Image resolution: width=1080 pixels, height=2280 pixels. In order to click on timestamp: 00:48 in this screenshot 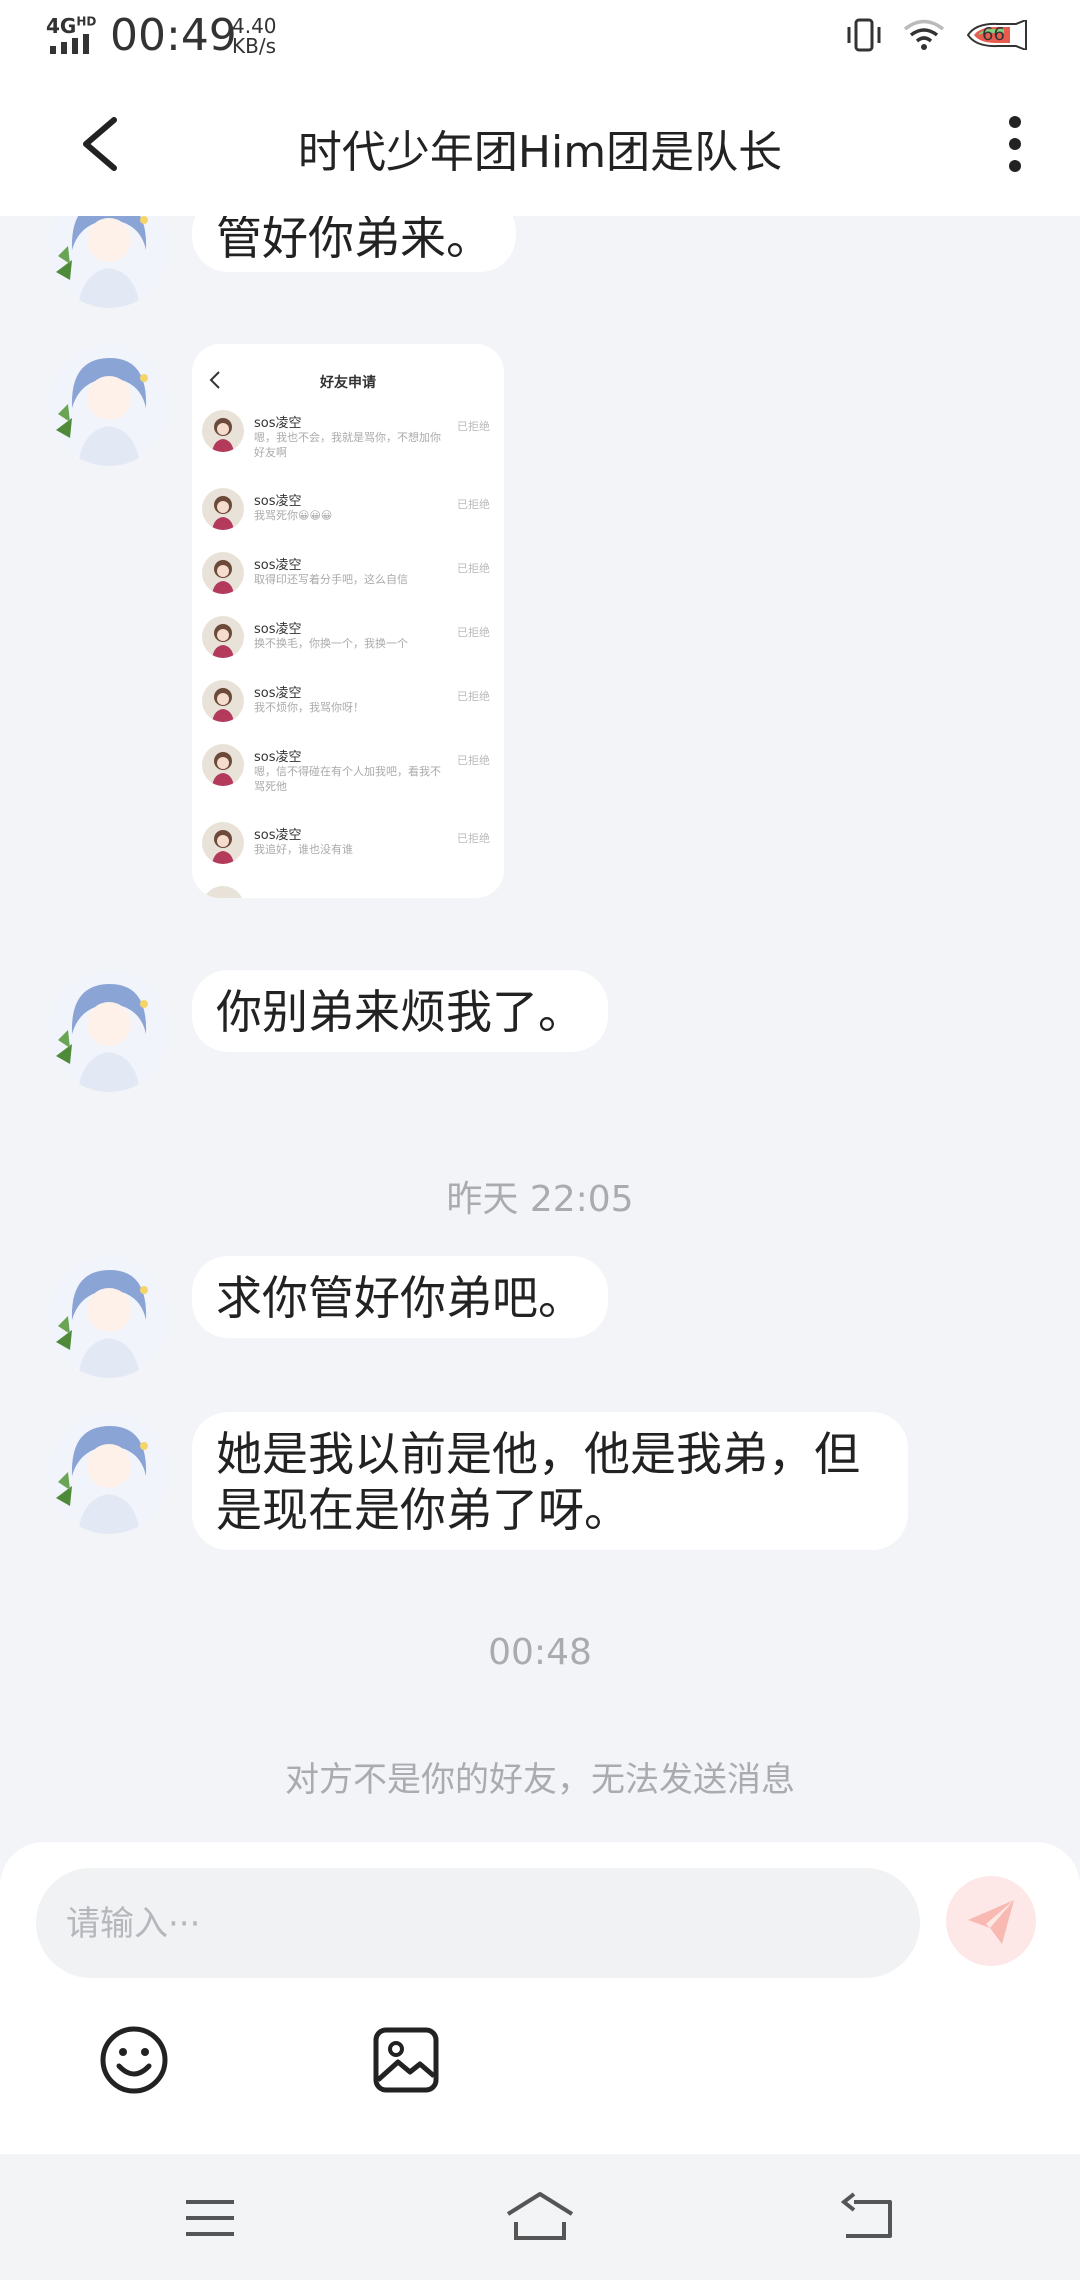, I will do `click(540, 1652)`.